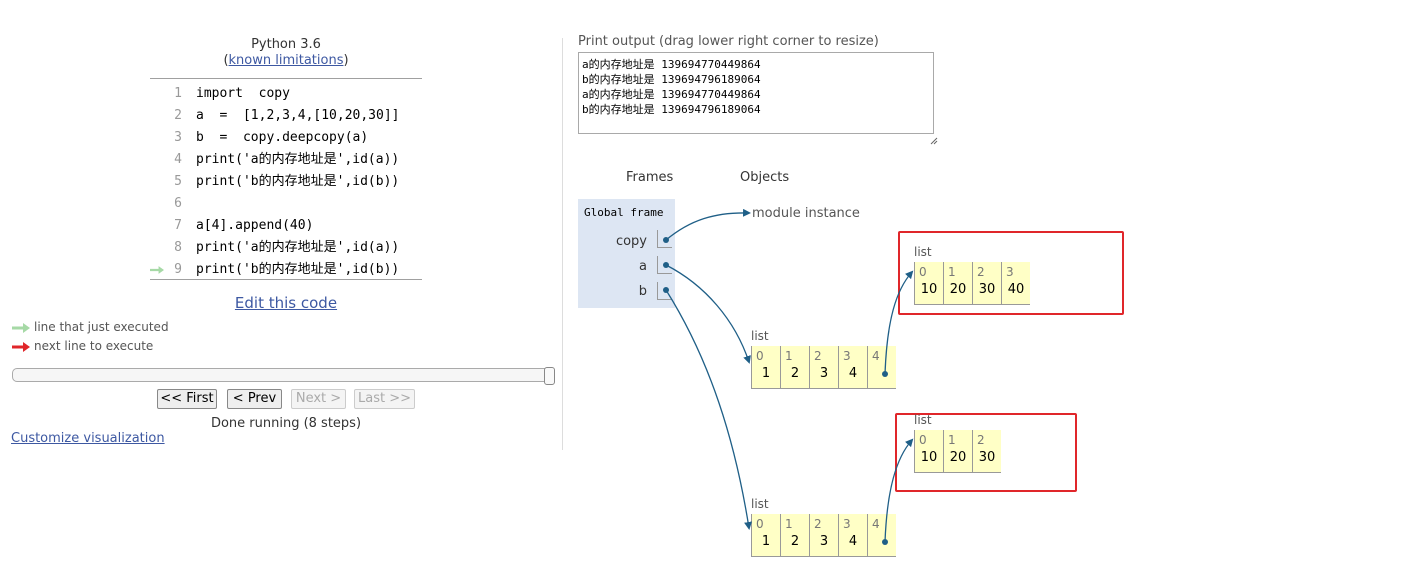 This screenshot has width=1408, height=574. What do you see at coordinates (666, 290) in the screenshot?
I see `pointer-dot-b` at bounding box center [666, 290].